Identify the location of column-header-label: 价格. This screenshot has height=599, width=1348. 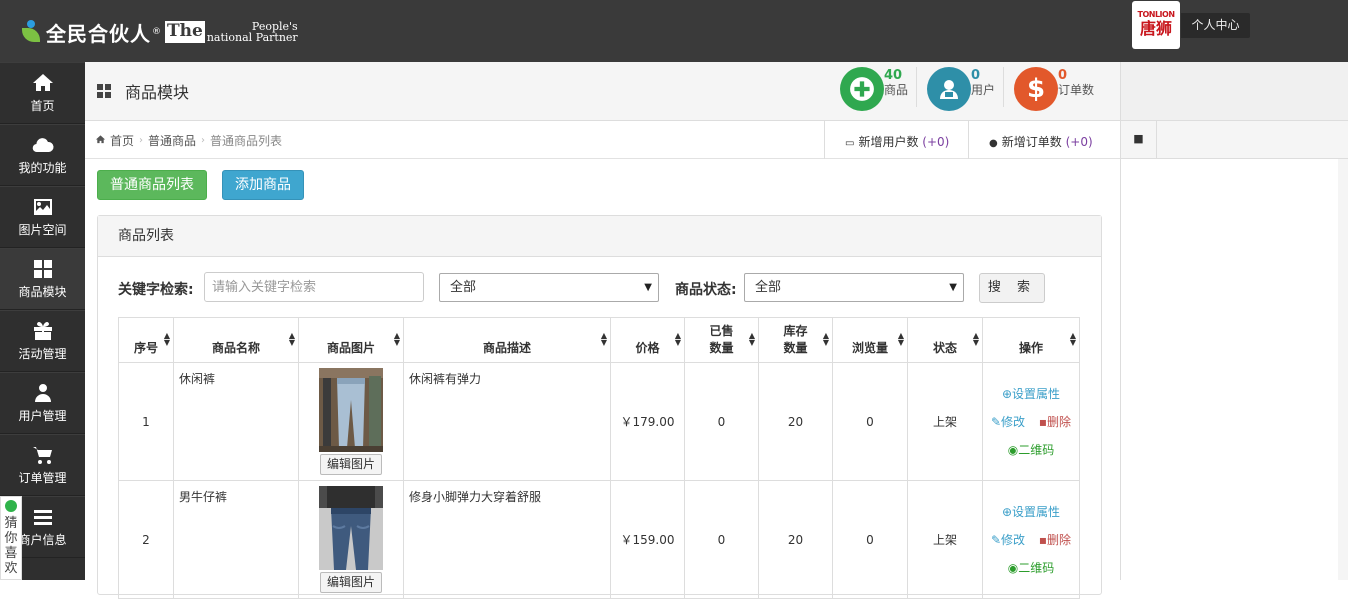
(647, 348).